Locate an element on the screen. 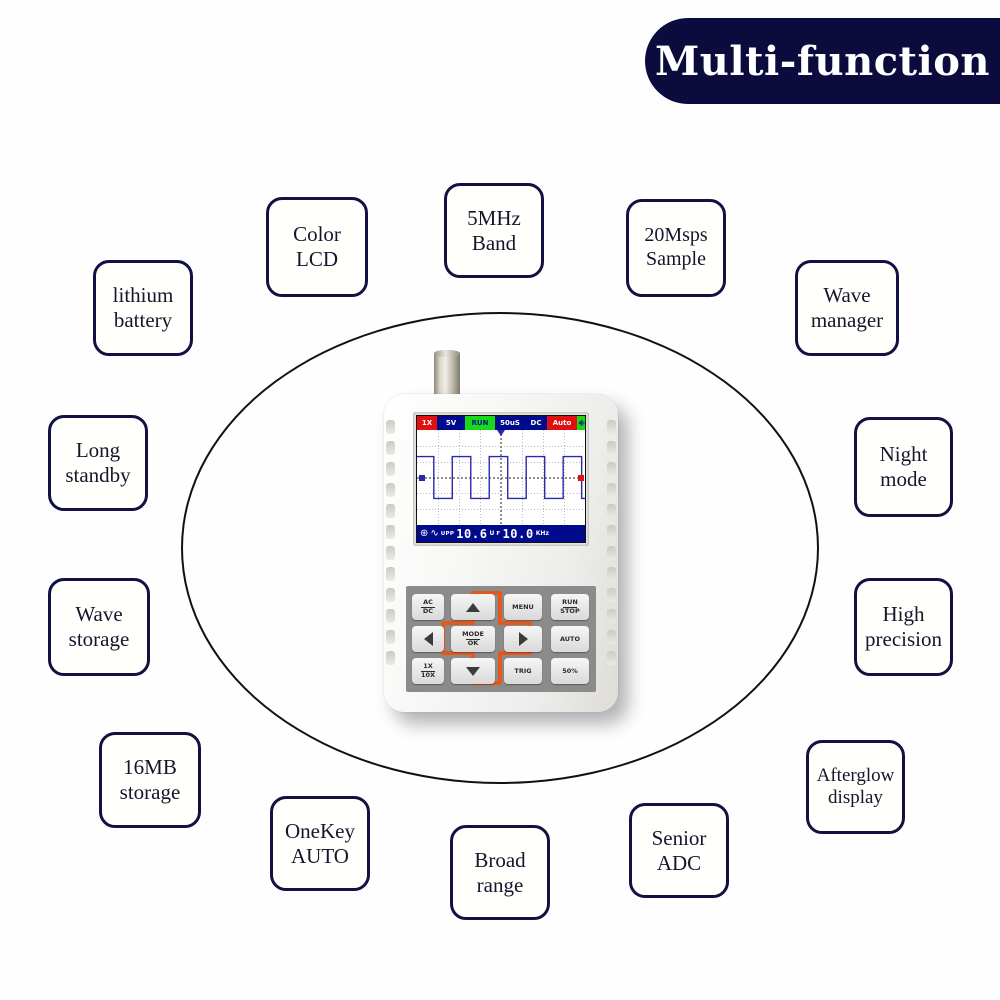 This screenshot has width=1000, height=1000. button-auto: AUTO is located at coordinates (570, 639).